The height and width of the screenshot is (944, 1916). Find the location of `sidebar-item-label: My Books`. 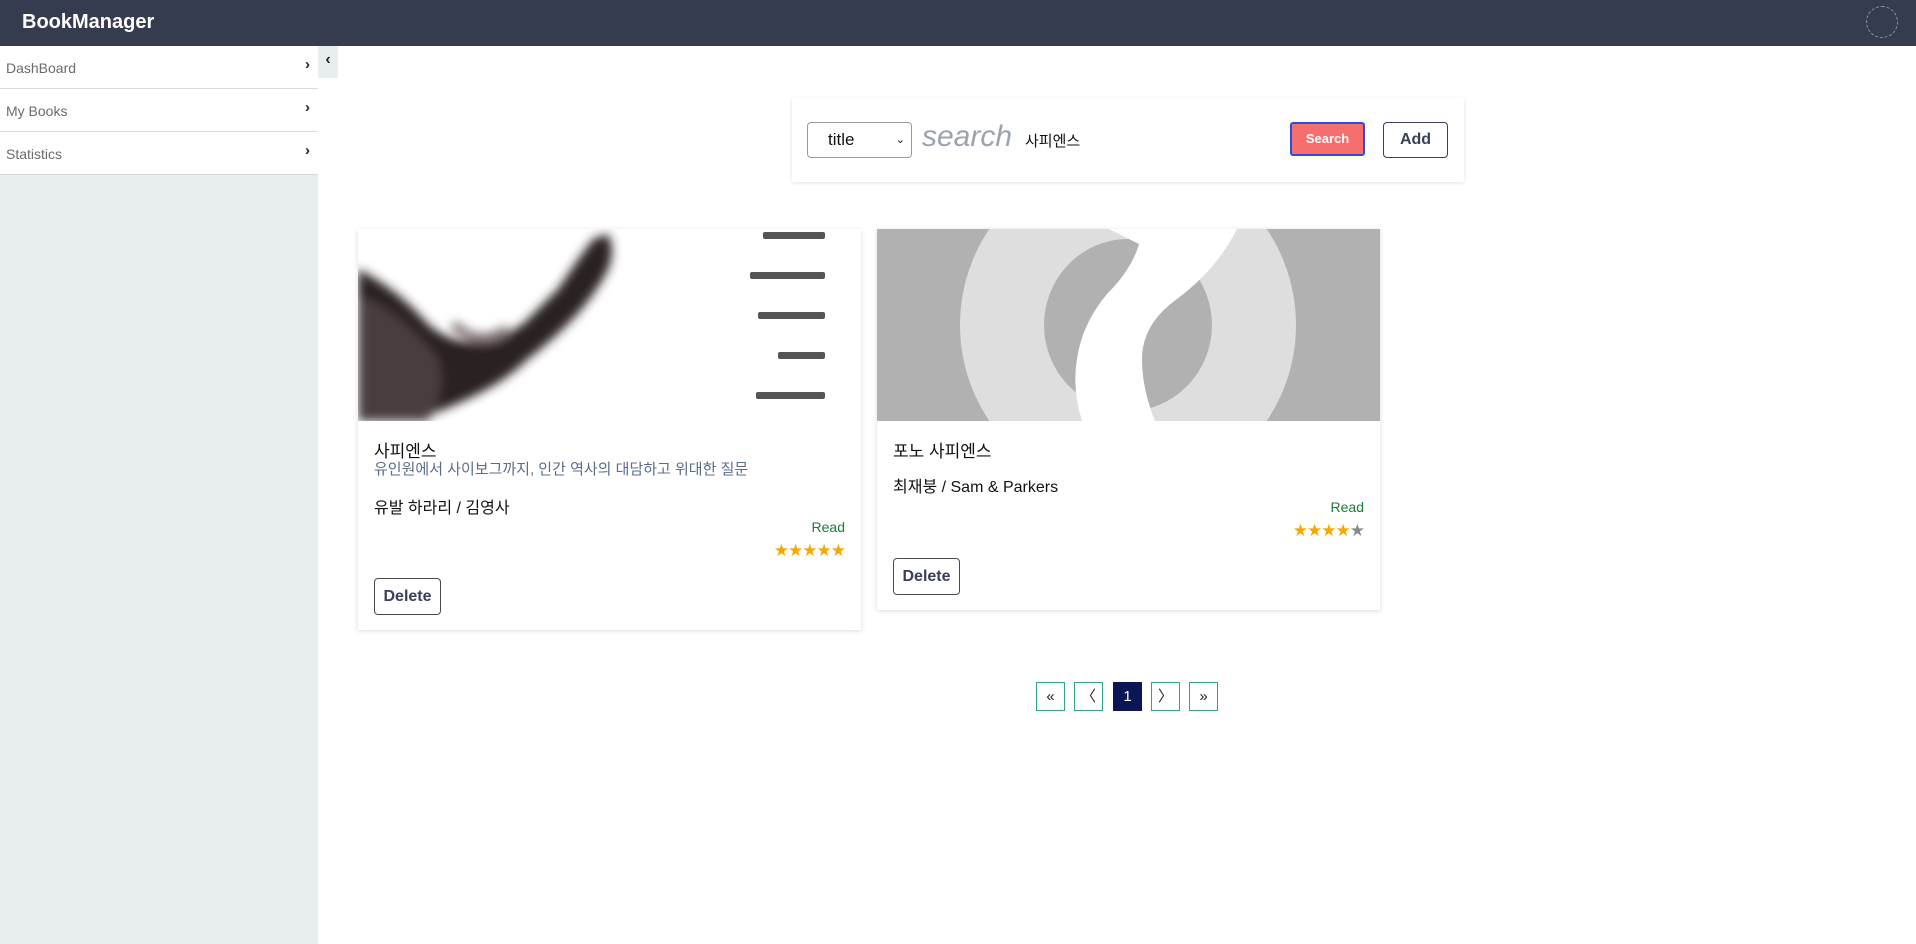

sidebar-item-label: My Books is located at coordinates (37, 111).